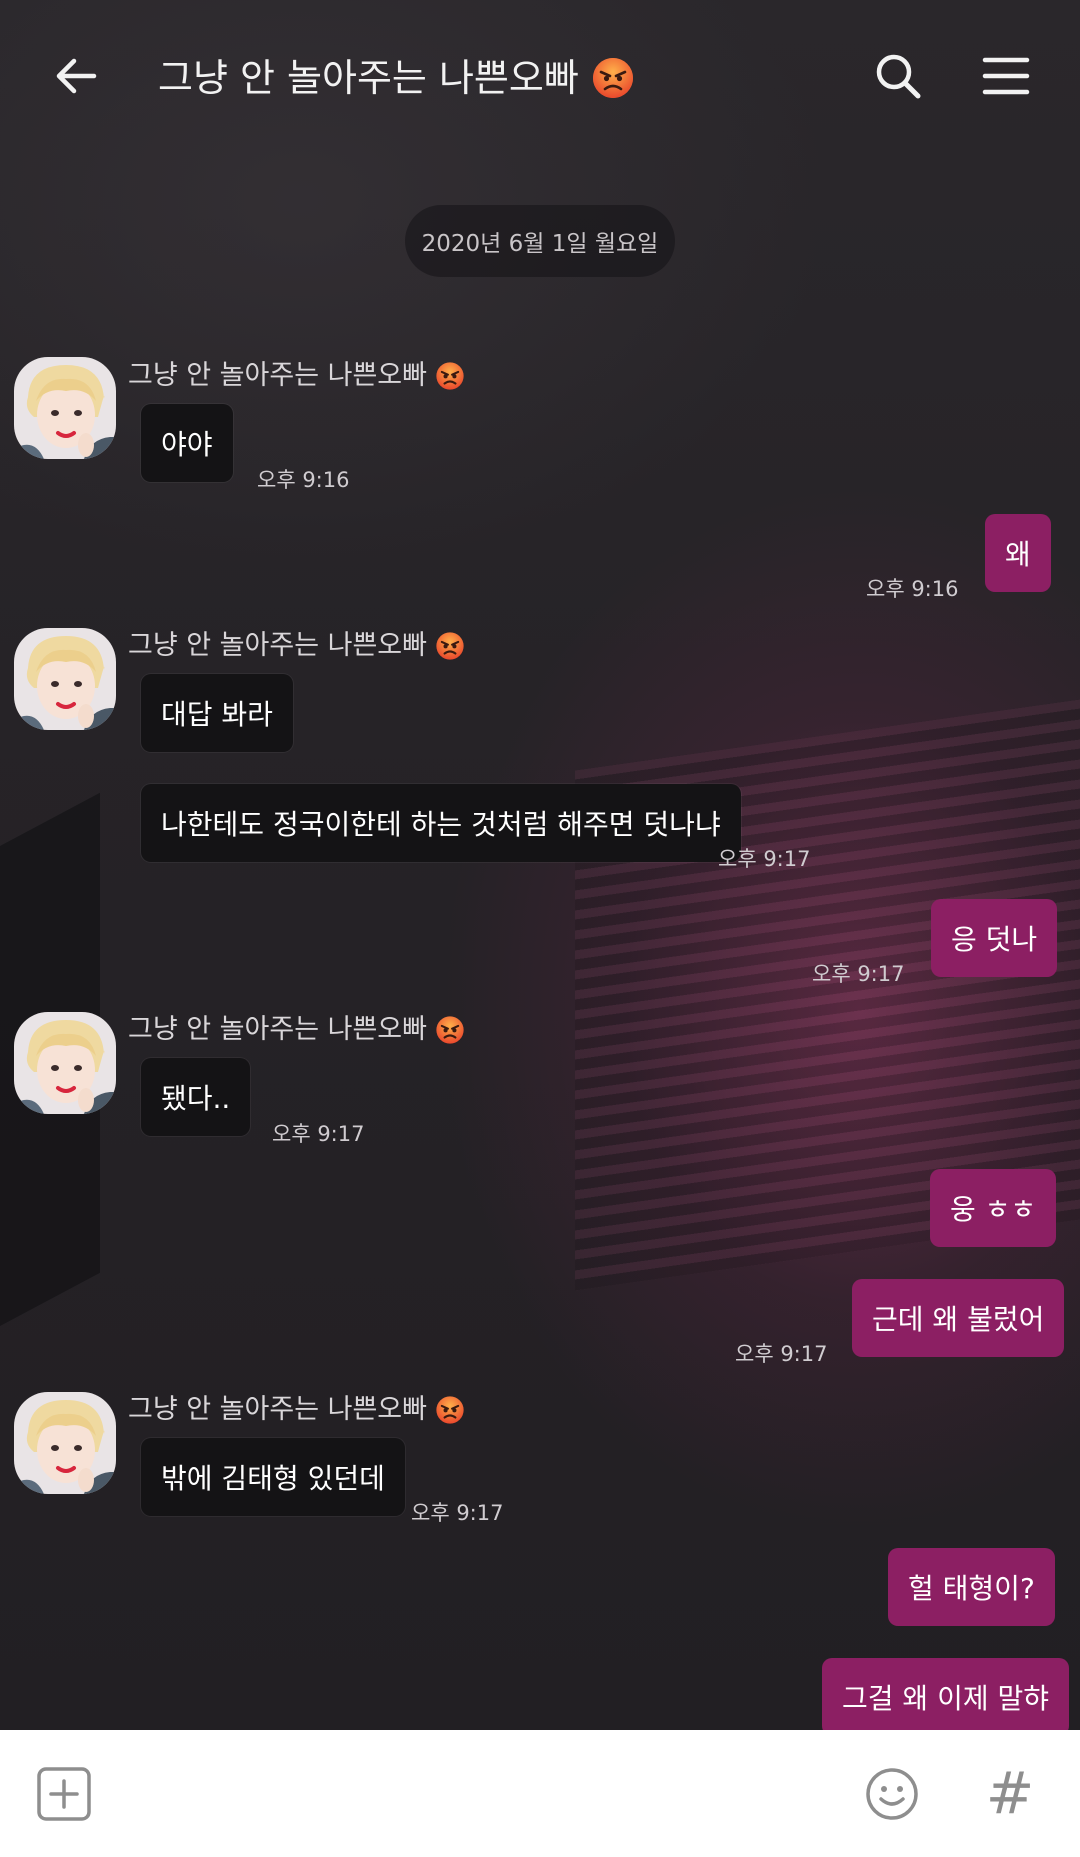 The width and height of the screenshot is (1080, 1857). I want to click on menu-button, so click(1006, 76).